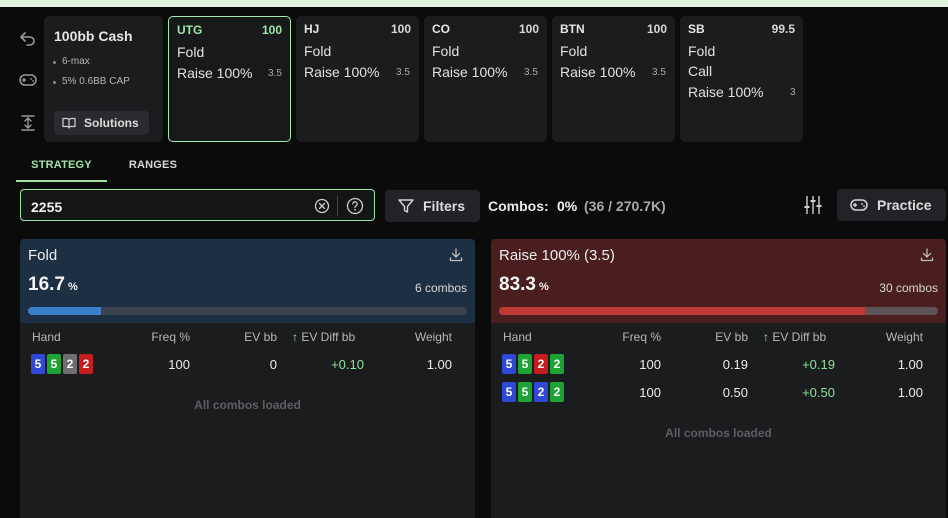  What do you see at coordinates (735, 392) in the screenshot?
I see `ev-cell: 0.50` at bounding box center [735, 392].